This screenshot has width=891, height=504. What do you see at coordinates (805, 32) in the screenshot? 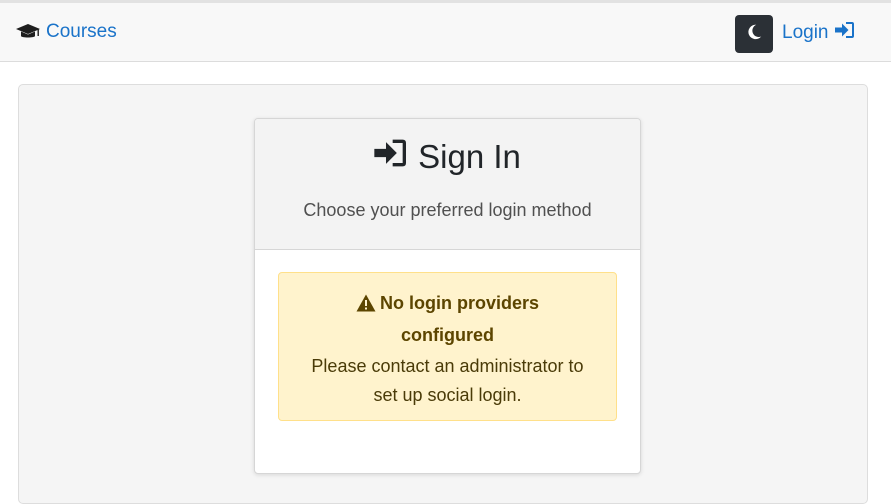
I see `login-label: Login` at bounding box center [805, 32].